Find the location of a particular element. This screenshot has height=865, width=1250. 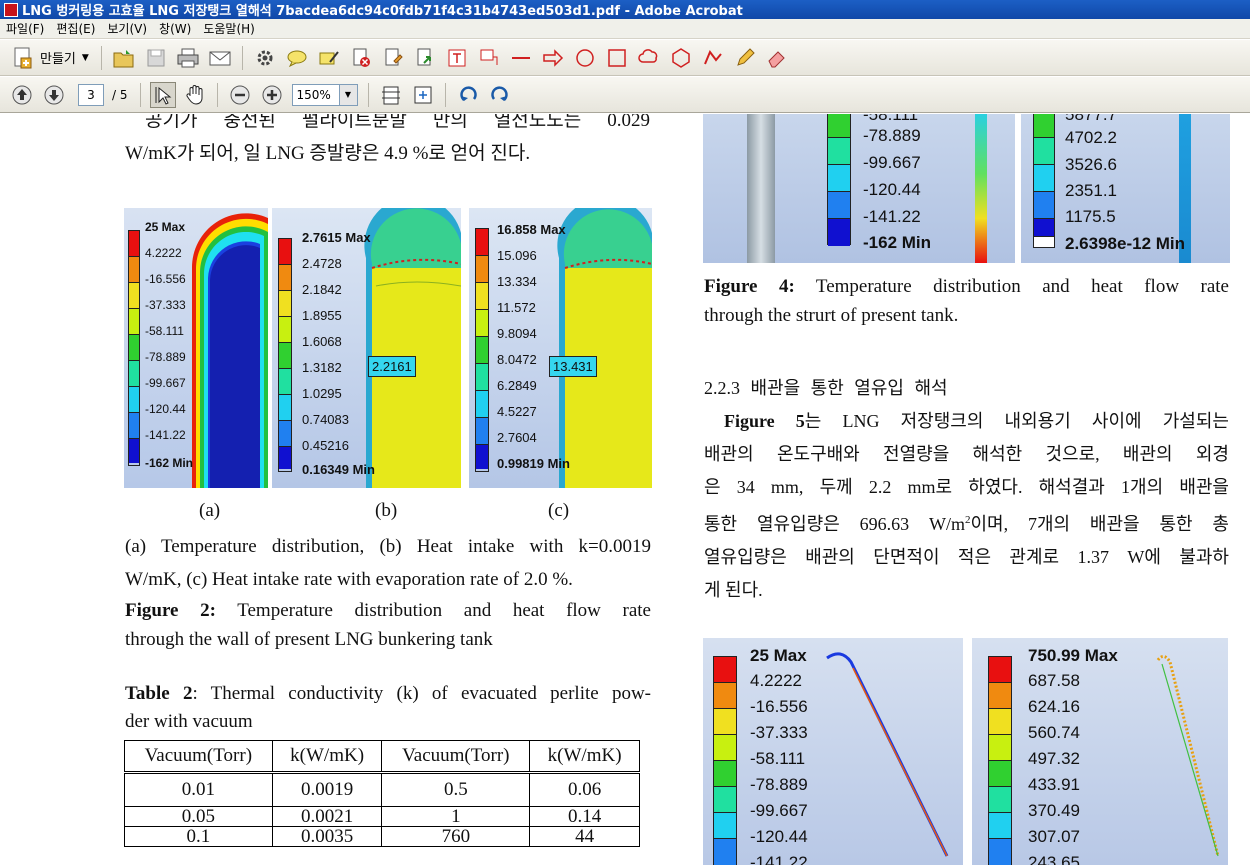

table-header-cell: Vacuum(Torr) is located at coordinates (198, 756).